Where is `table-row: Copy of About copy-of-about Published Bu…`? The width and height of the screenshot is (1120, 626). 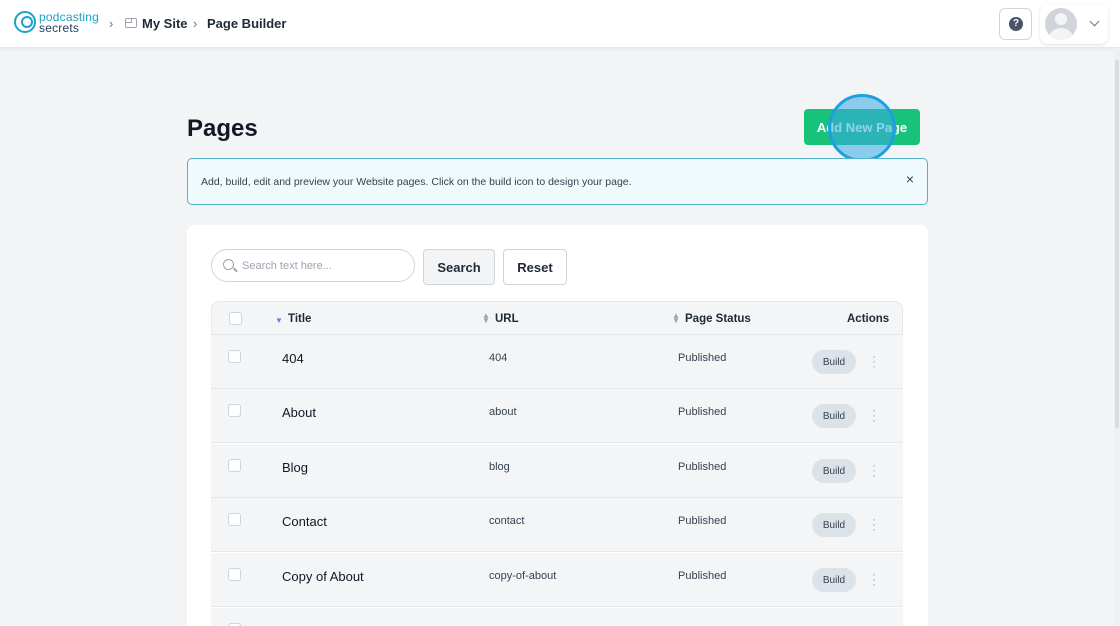 table-row: Copy of About copy-of-about Published Bu… is located at coordinates (557, 580).